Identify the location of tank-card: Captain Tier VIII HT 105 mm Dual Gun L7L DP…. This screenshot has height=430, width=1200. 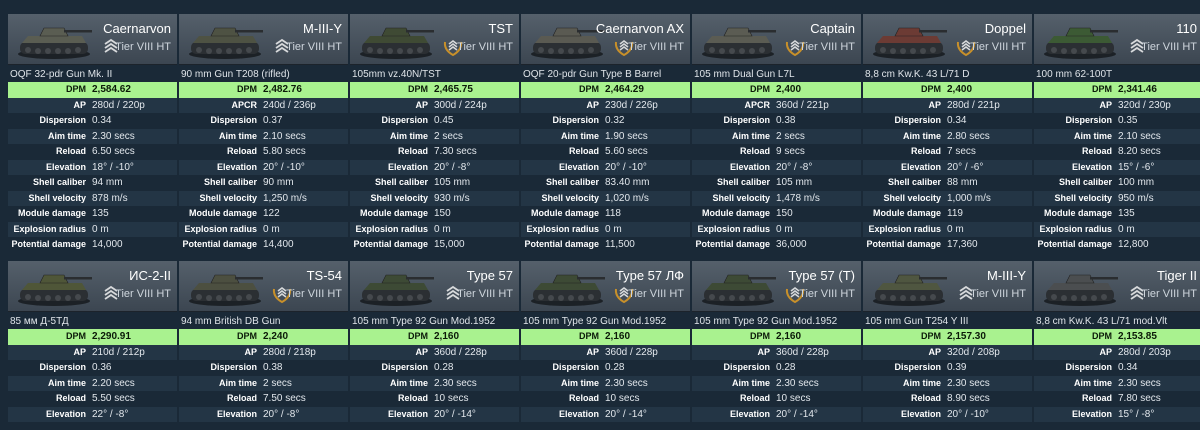
(776, 133).